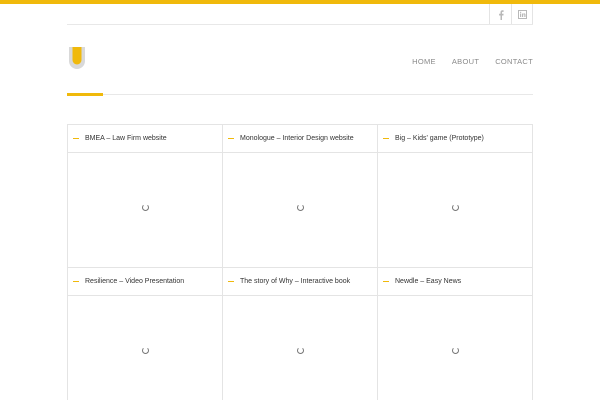  What do you see at coordinates (297, 138) in the screenshot?
I see `card-title: Monologue – Interior Design website` at bounding box center [297, 138].